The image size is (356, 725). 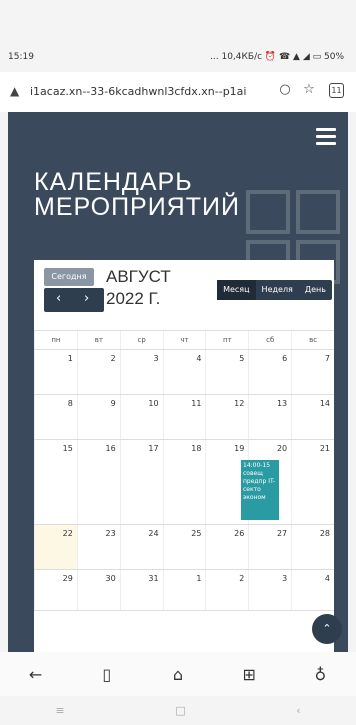 I want to click on browser-bottom-nav: ← ▯ ⌂ ⊞ ♁, so click(x=178, y=674).